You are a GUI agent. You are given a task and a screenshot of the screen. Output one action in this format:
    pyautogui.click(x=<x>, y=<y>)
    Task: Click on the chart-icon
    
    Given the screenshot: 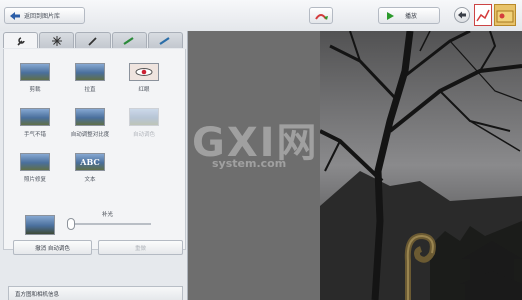 What is the action you would take?
    pyautogui.click(x=483, y=15)
    